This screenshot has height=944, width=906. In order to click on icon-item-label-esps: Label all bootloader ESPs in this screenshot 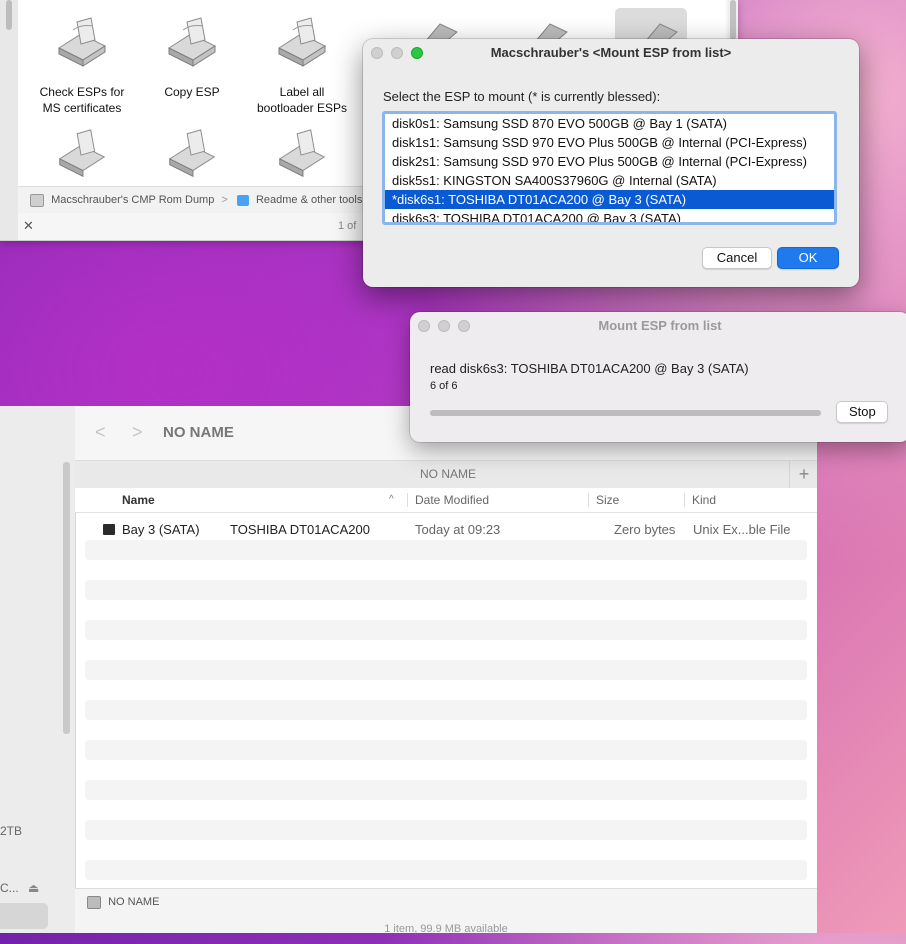, I will do `click(302, 65)`.